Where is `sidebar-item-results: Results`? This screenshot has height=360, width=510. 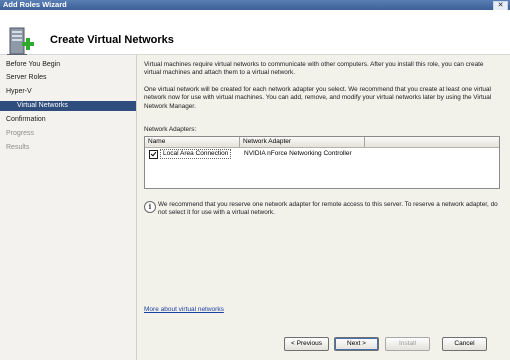
sidebar-item-results: Results is located at coordinates (18, 147).